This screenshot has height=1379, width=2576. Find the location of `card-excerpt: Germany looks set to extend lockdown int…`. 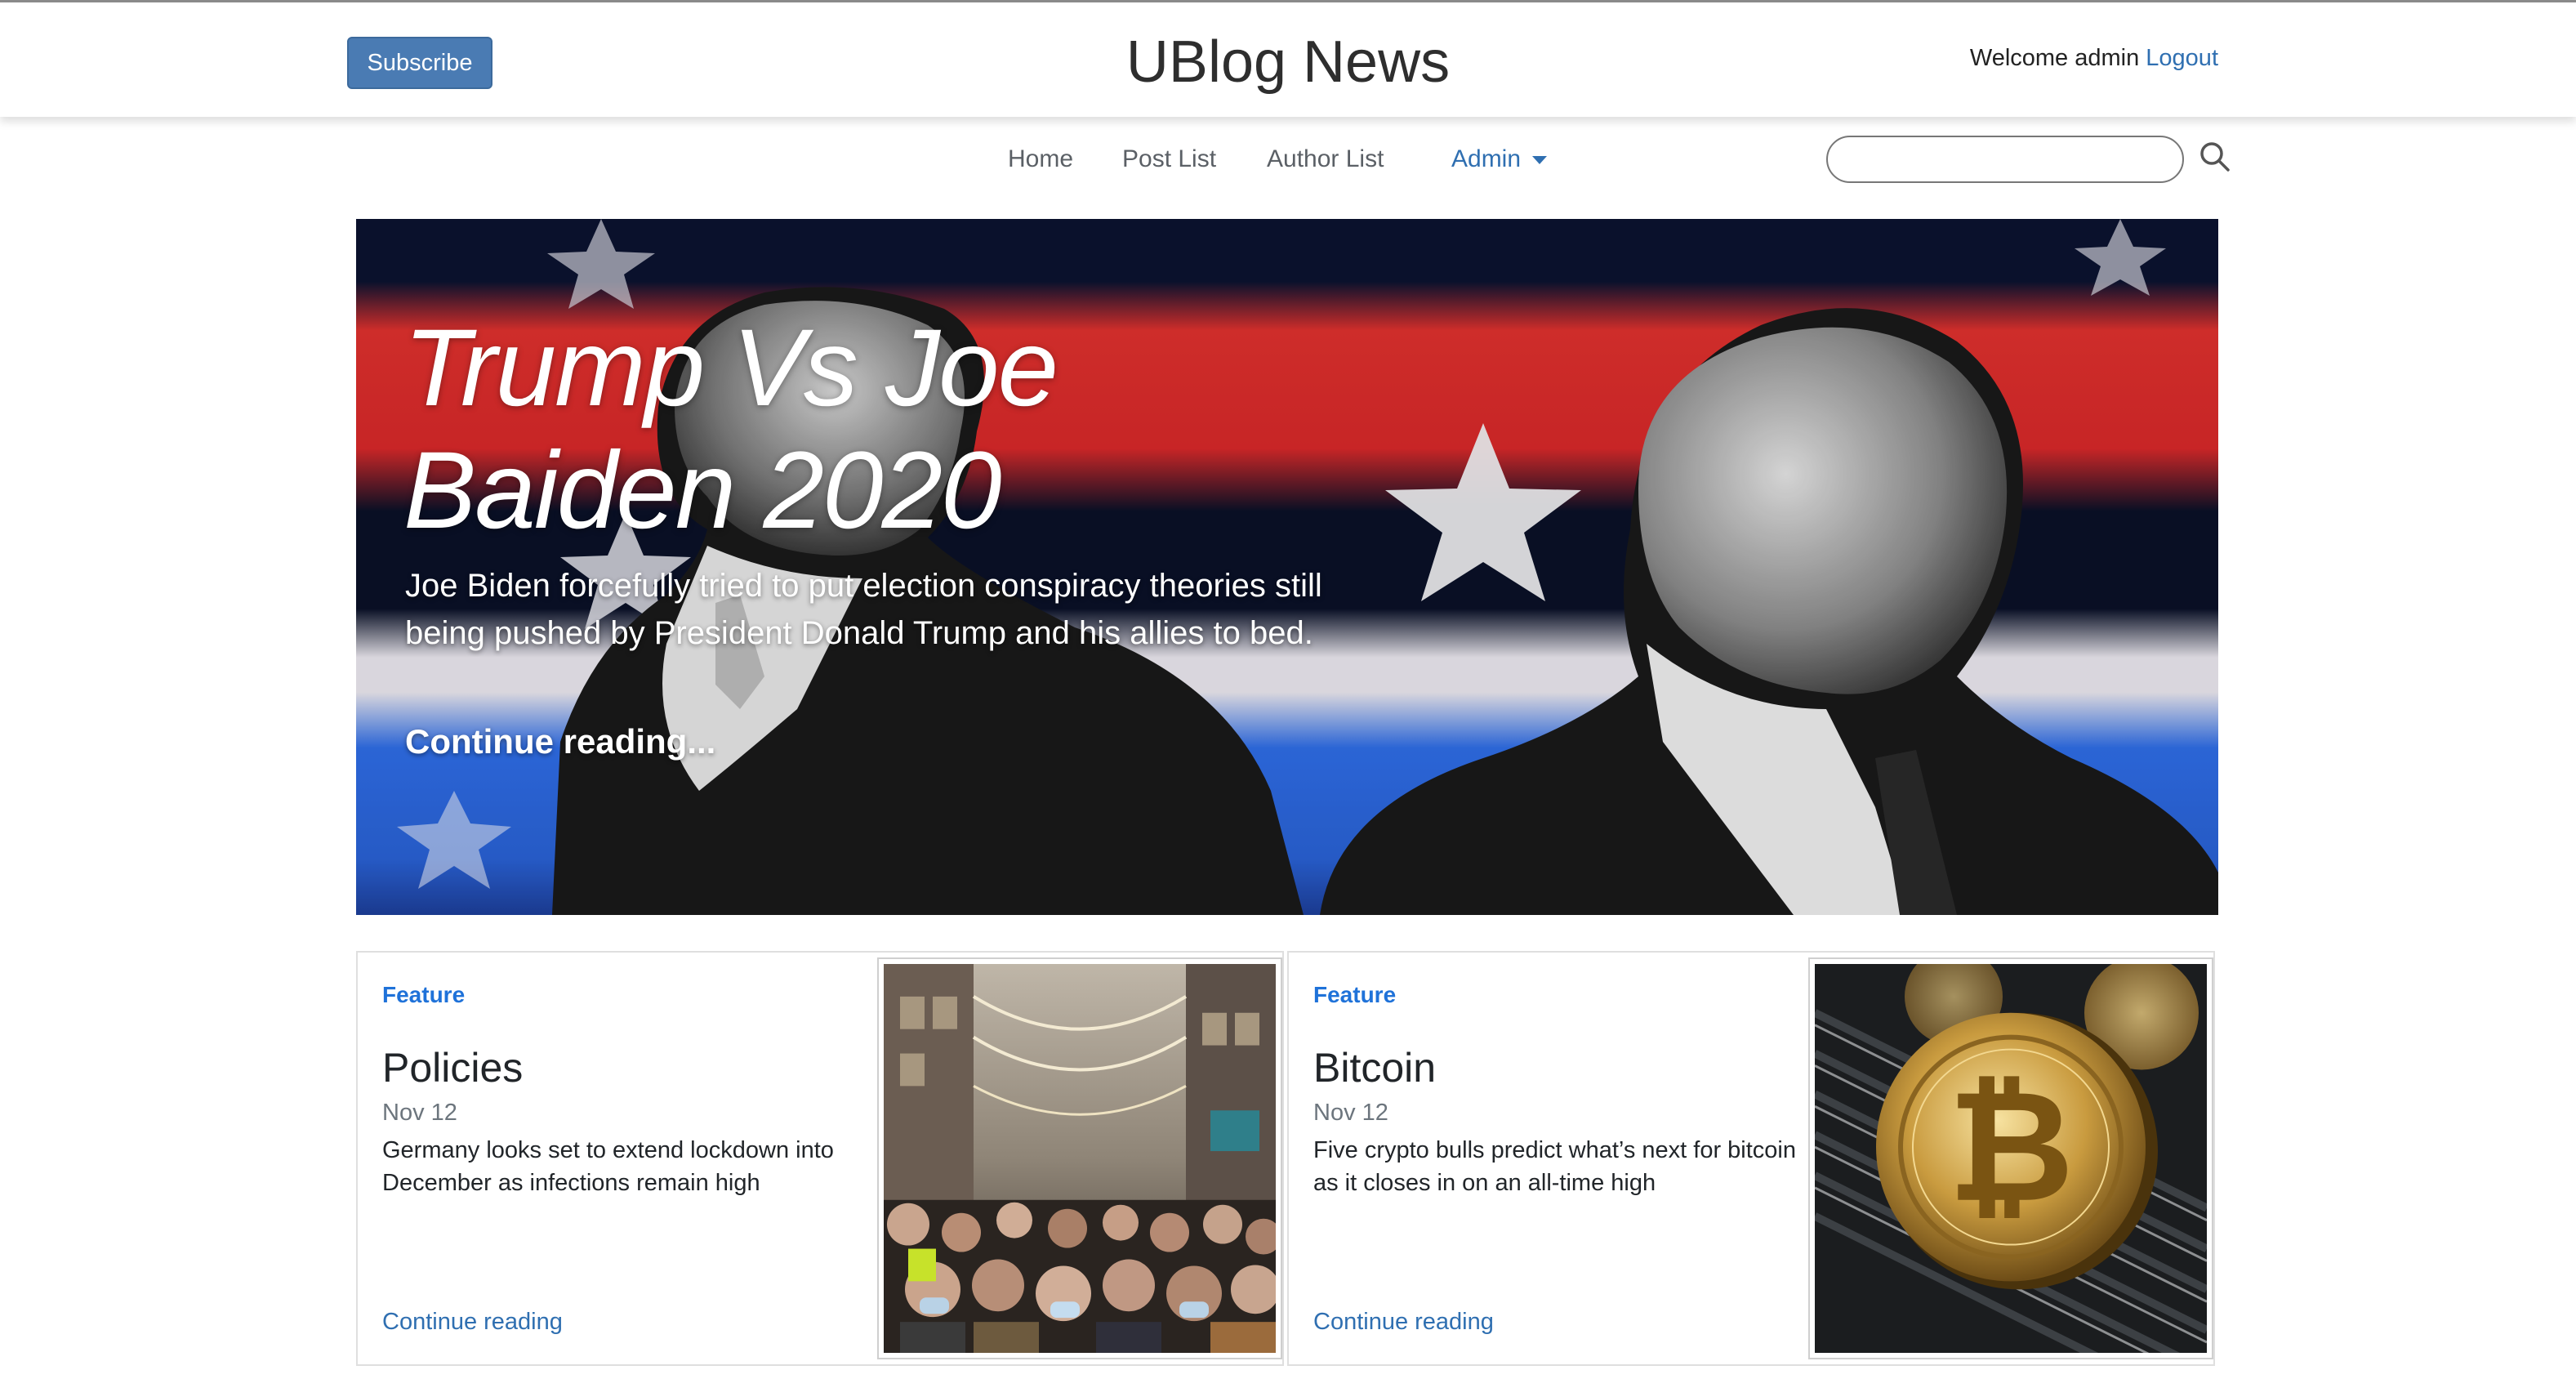

card-excerpt: Germany looks set to extend lockdown int… is located at coordinates (608, 1166).